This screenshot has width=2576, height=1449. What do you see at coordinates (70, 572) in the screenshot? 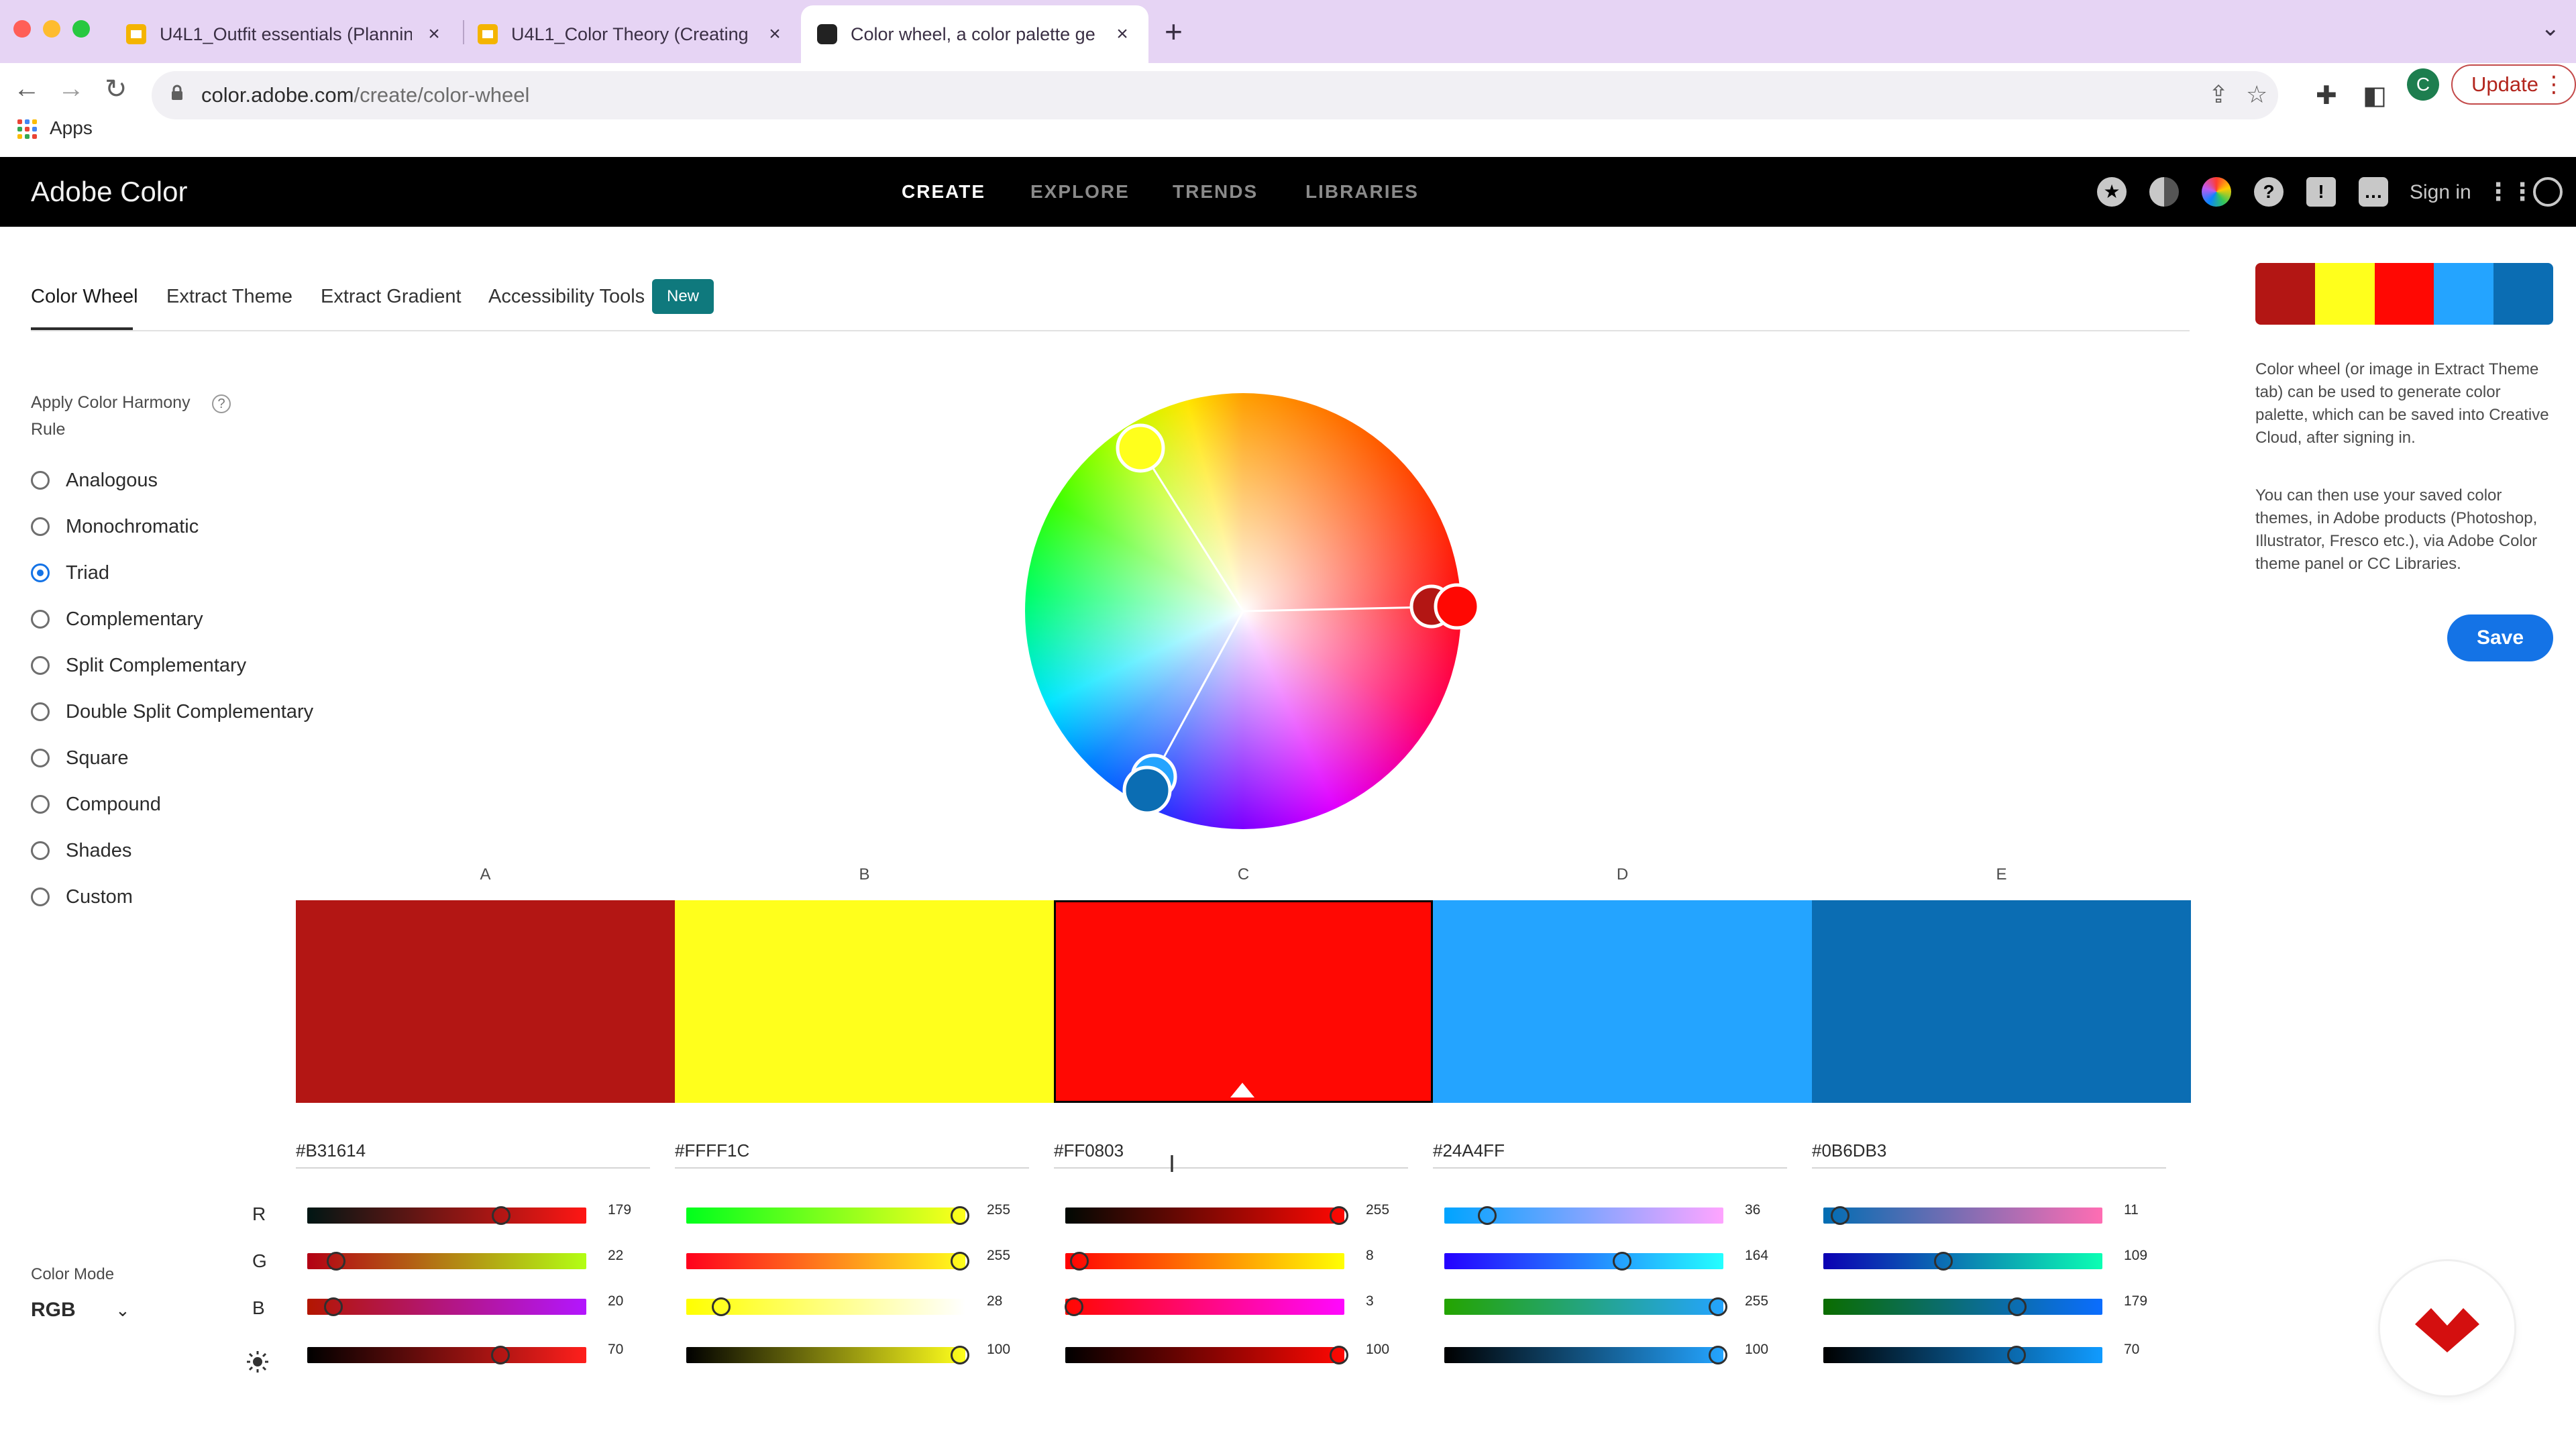
I see `harmony-option-triad: Triad` at bounding box center [70, 572].